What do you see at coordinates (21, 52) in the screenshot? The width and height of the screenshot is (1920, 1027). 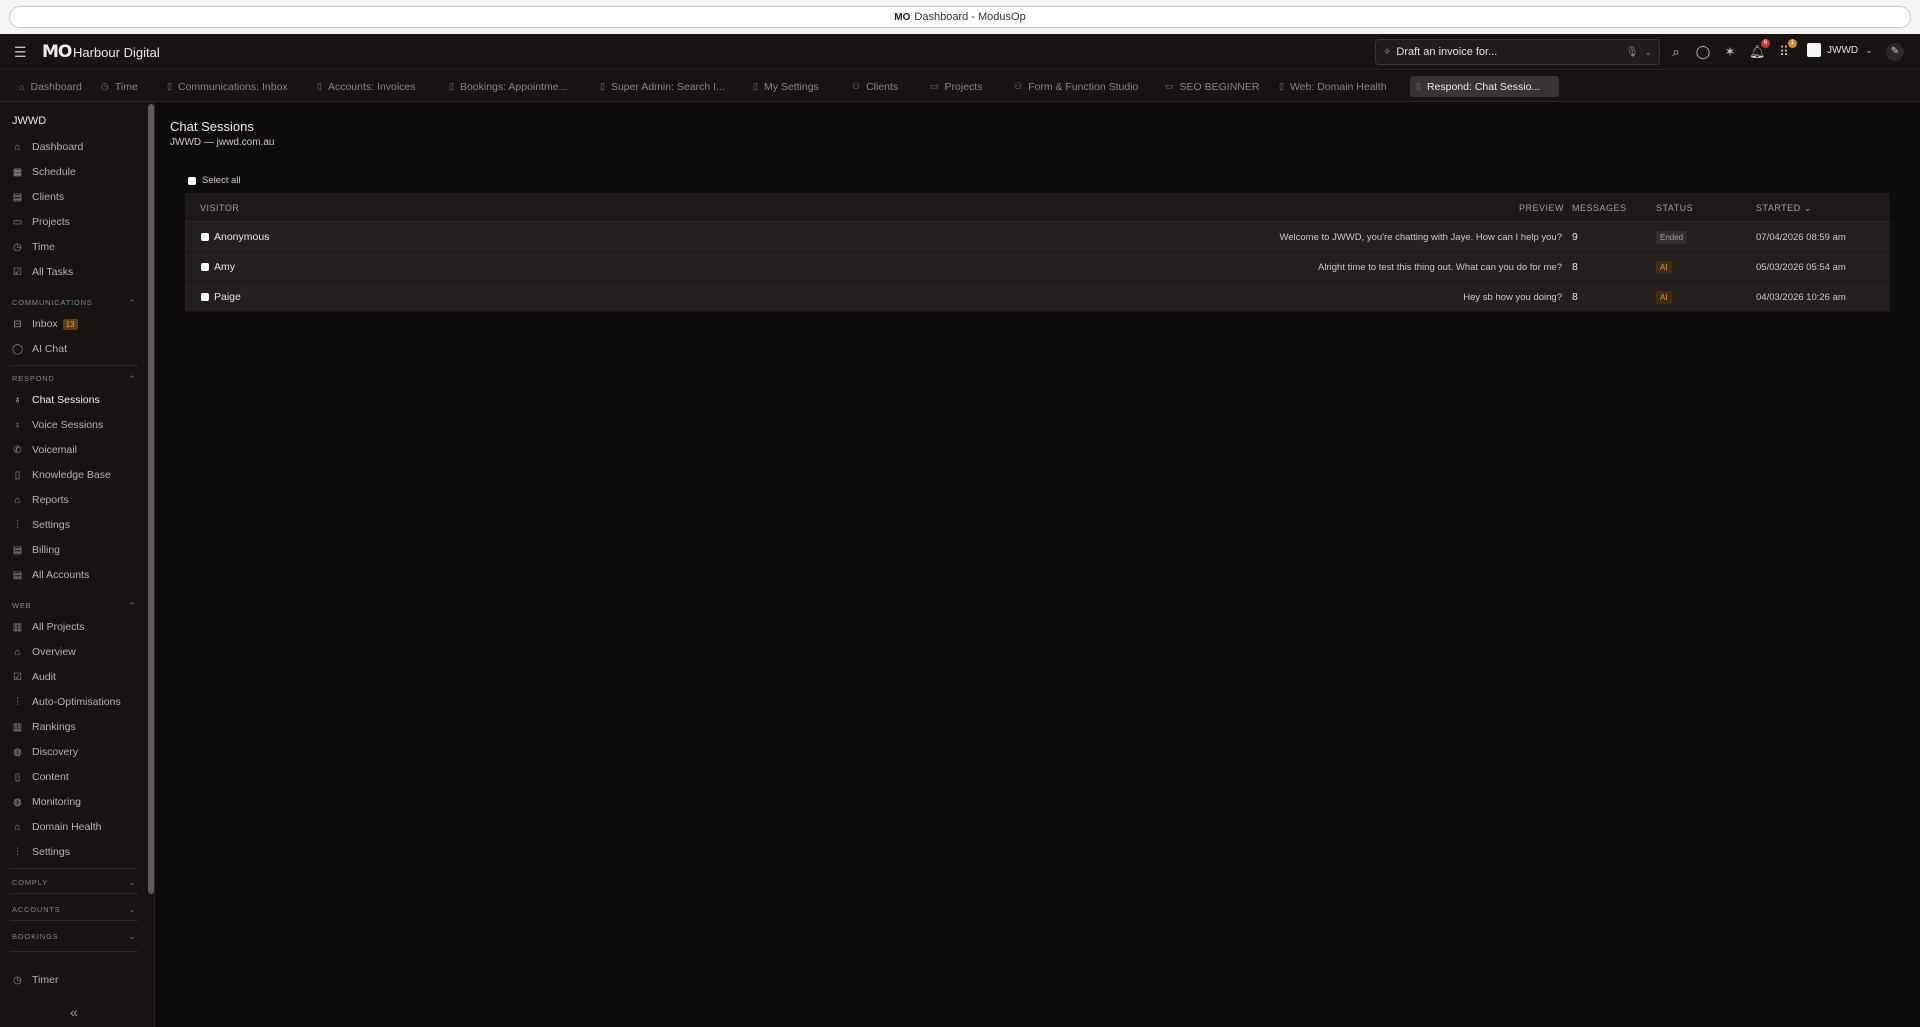 I see `menu-icon: ☰` at bounding box center [21, 52].